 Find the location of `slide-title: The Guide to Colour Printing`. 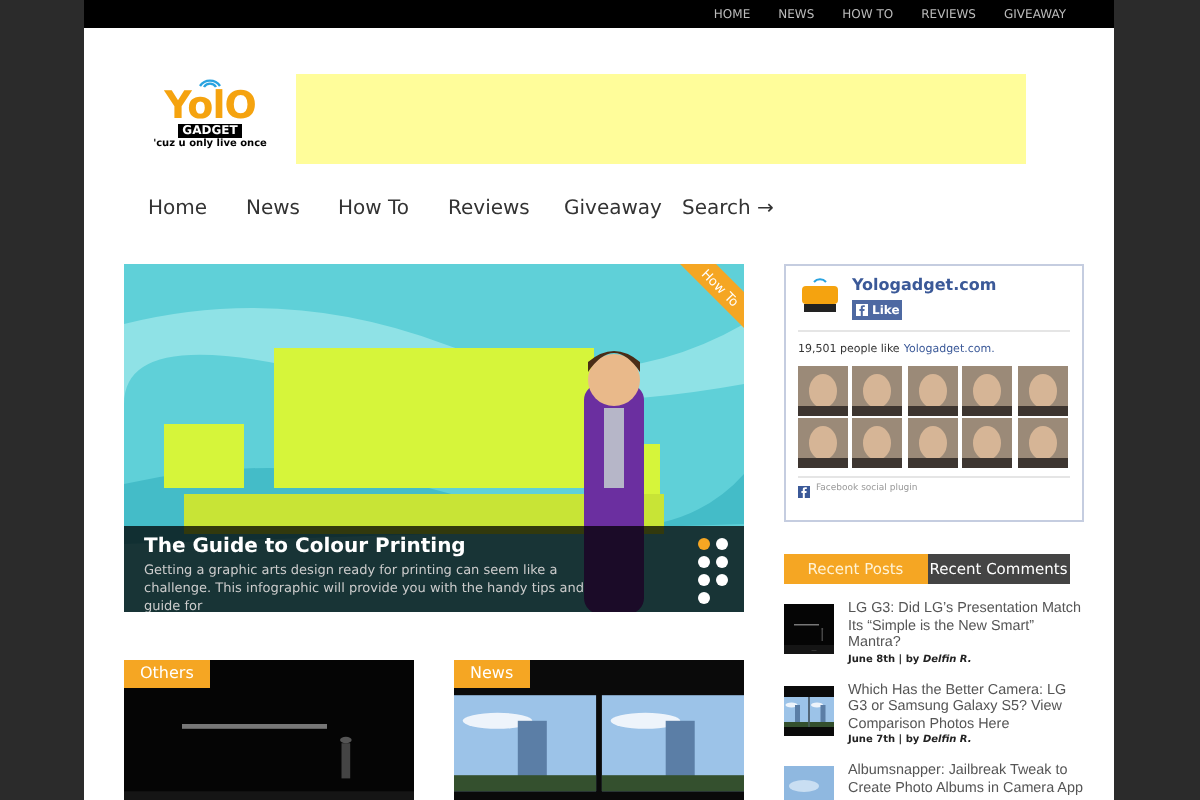

slide-title: The Guide to Colour Printing is located at coordinates (444, 548).